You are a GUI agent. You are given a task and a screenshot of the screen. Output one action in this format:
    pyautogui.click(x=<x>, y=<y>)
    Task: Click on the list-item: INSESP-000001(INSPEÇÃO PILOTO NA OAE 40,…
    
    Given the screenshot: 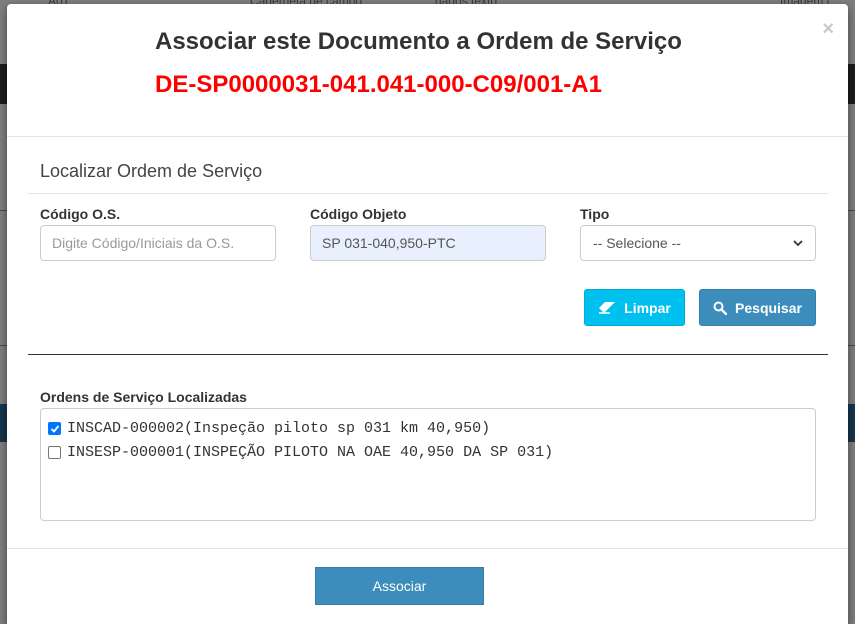 What is the action you would take?
    pyautogui.click(x=300, y=452)
    